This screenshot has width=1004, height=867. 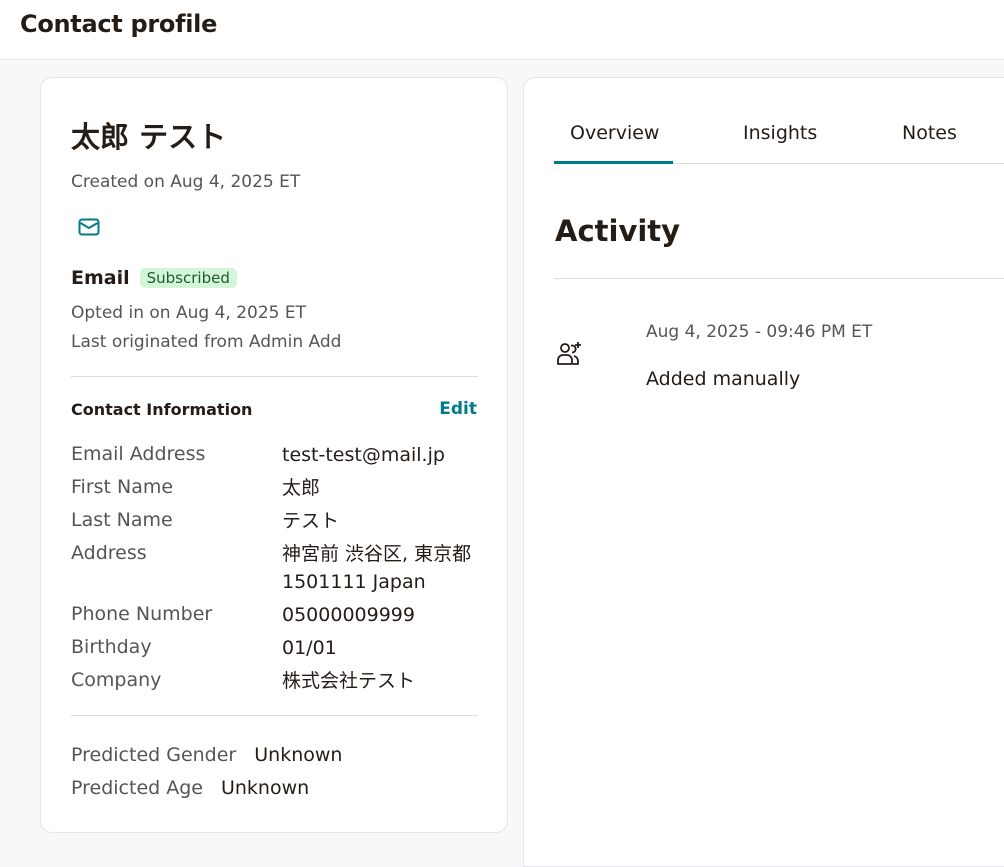 I want to click on activity-title: Activity, so click(x=618, y=231).